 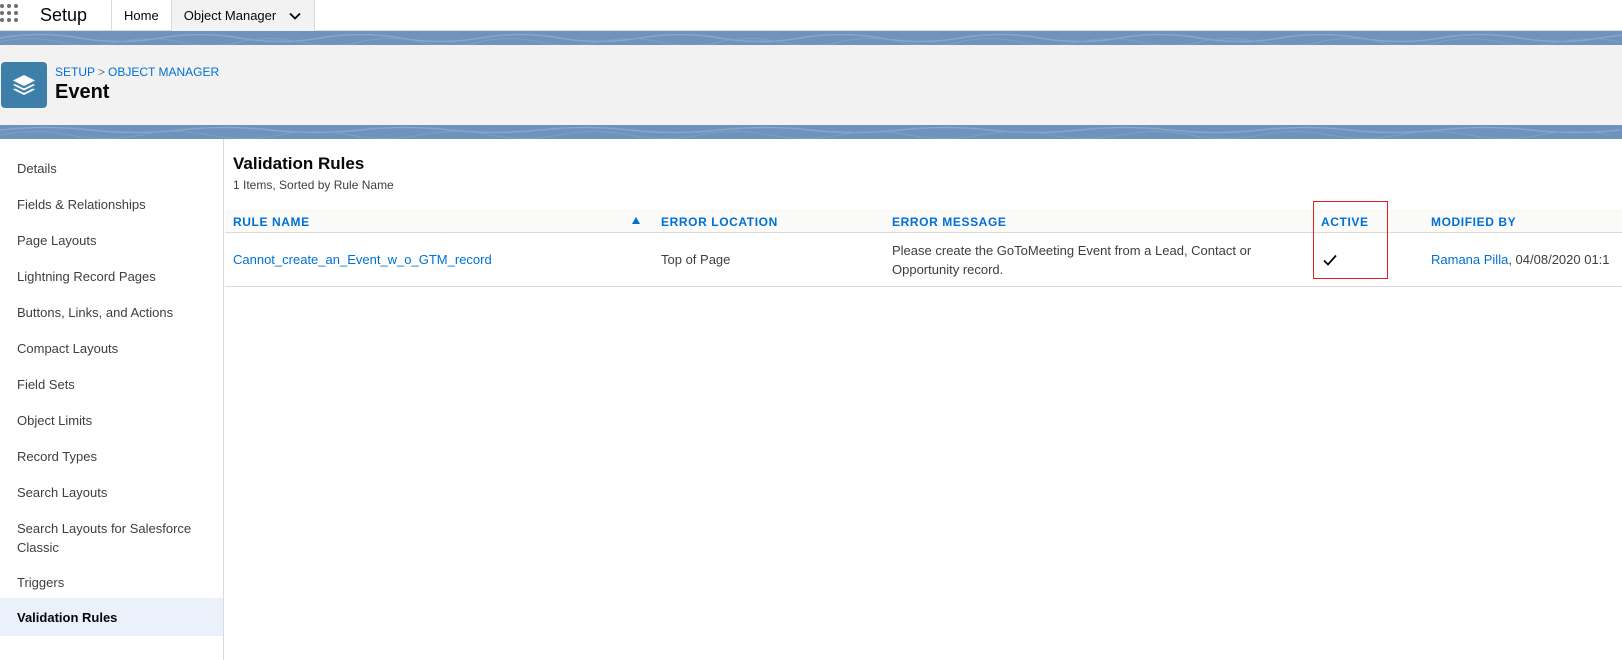 I want to click on chevron-down-icon, so click(x=295, y=16).